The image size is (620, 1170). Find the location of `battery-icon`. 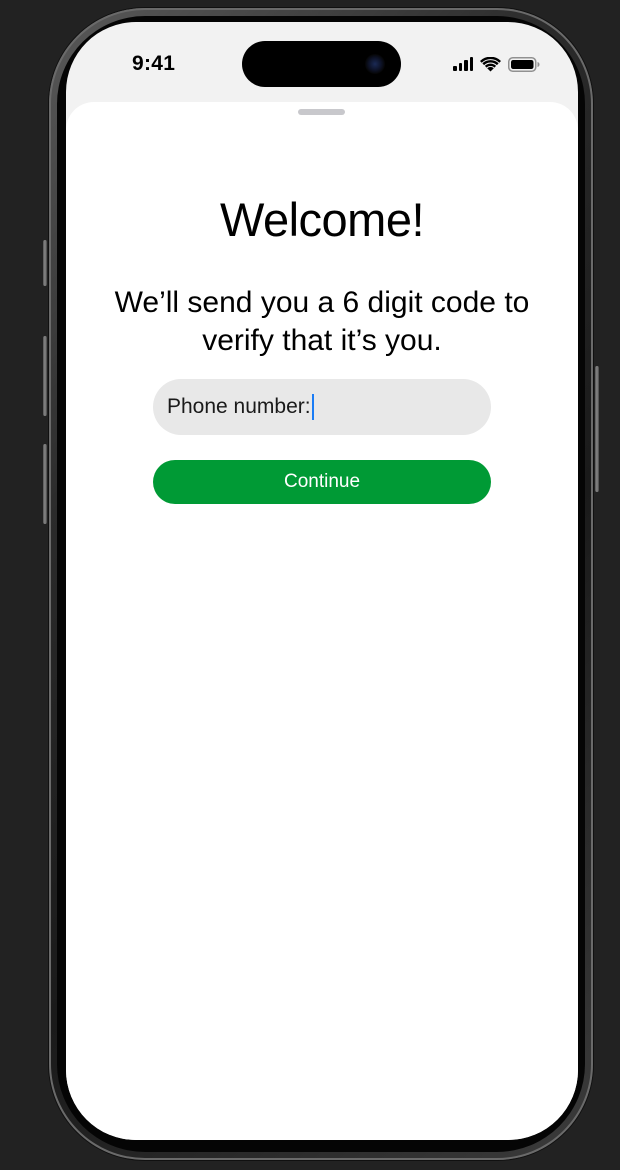

battery-icon is located at coordinates (524, 64).